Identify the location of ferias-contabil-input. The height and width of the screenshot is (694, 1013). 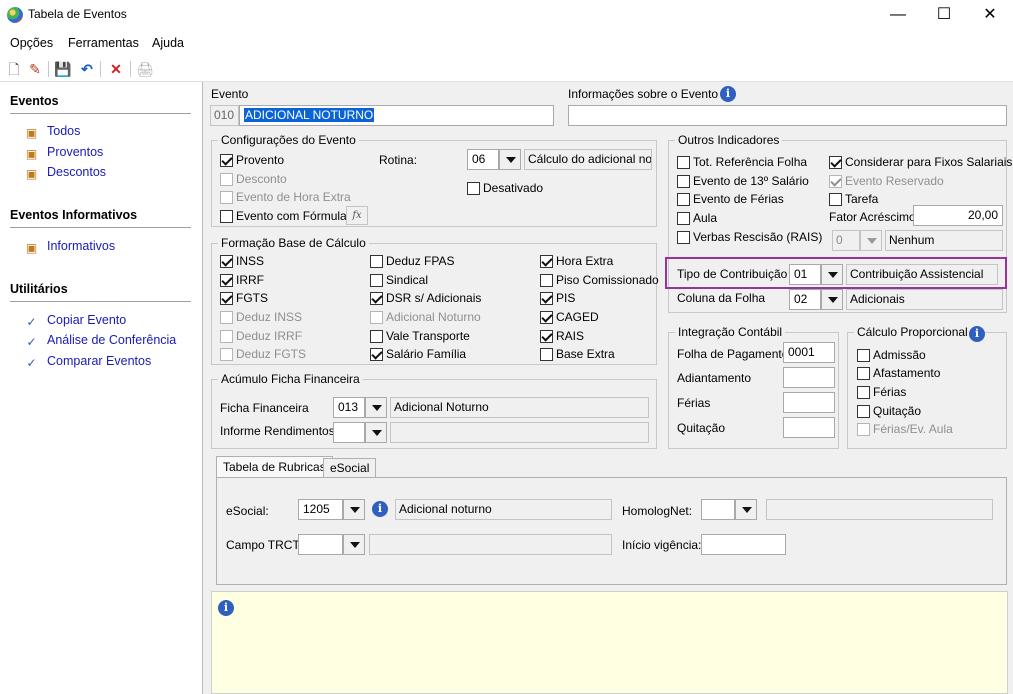
(809, 402).